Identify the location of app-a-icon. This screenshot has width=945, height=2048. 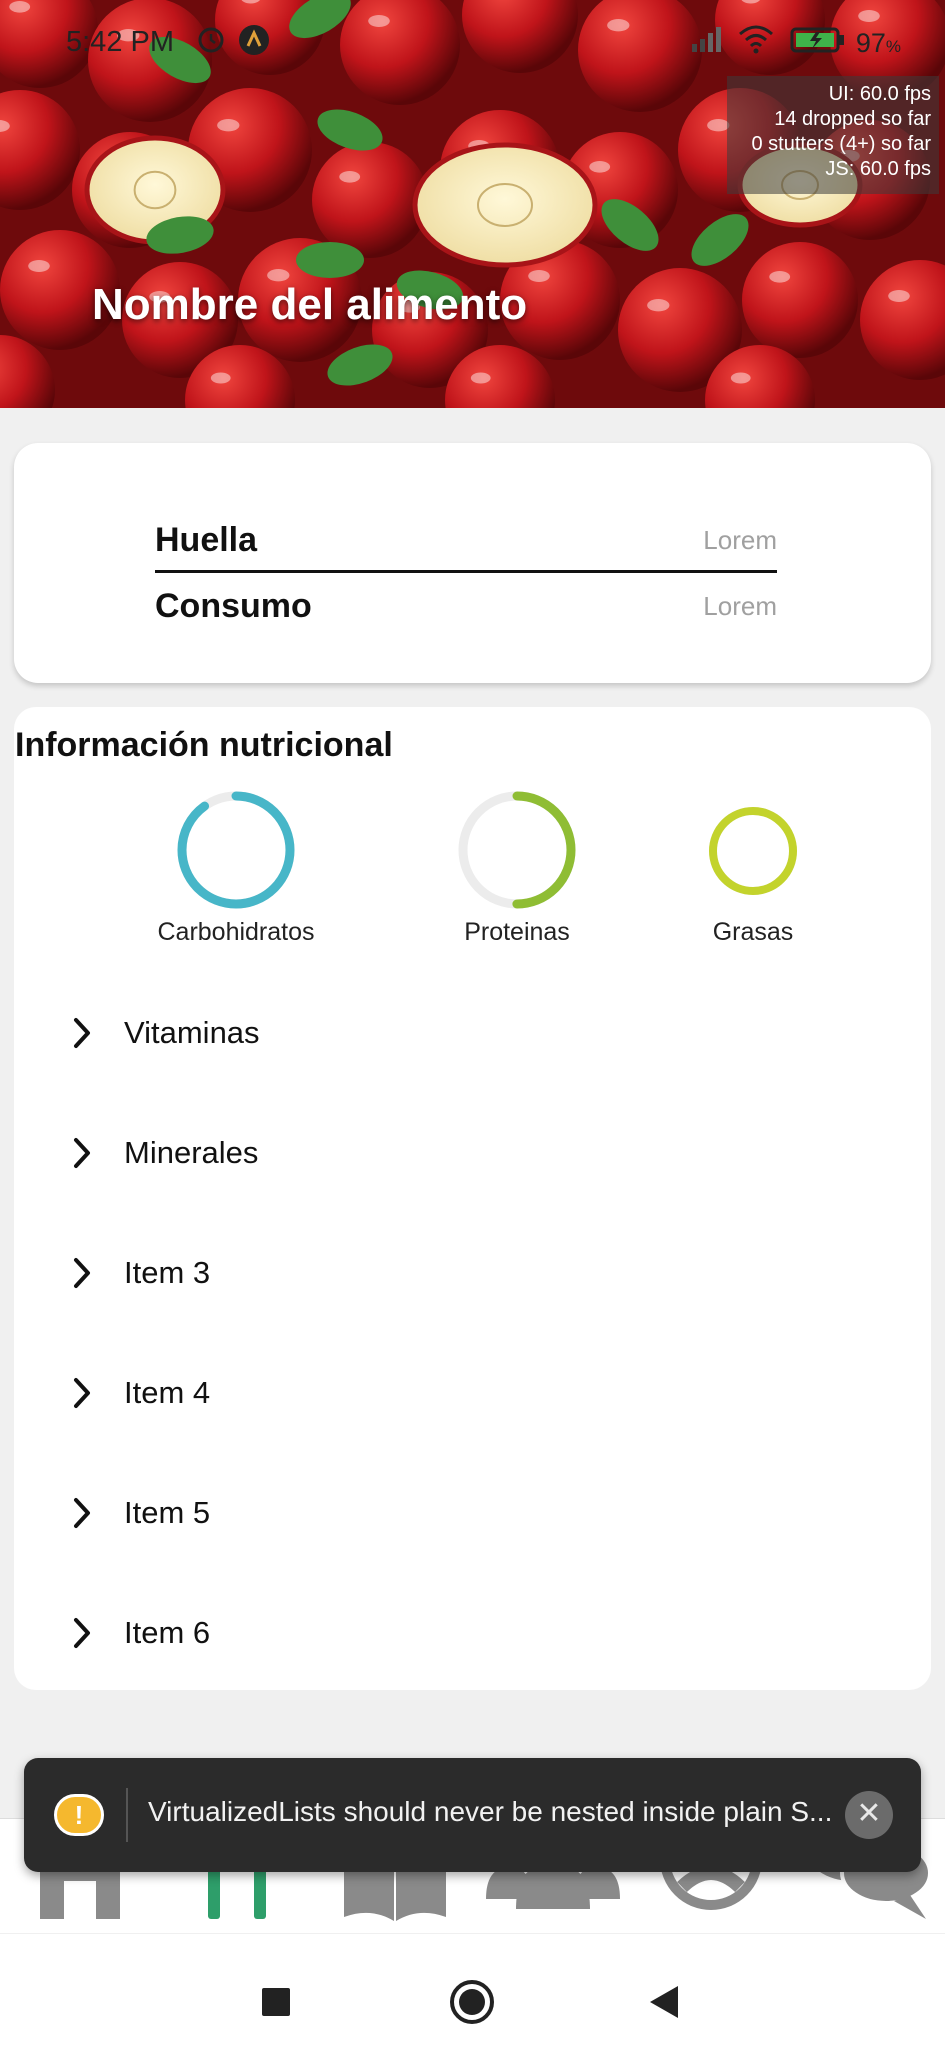
(254, 44).